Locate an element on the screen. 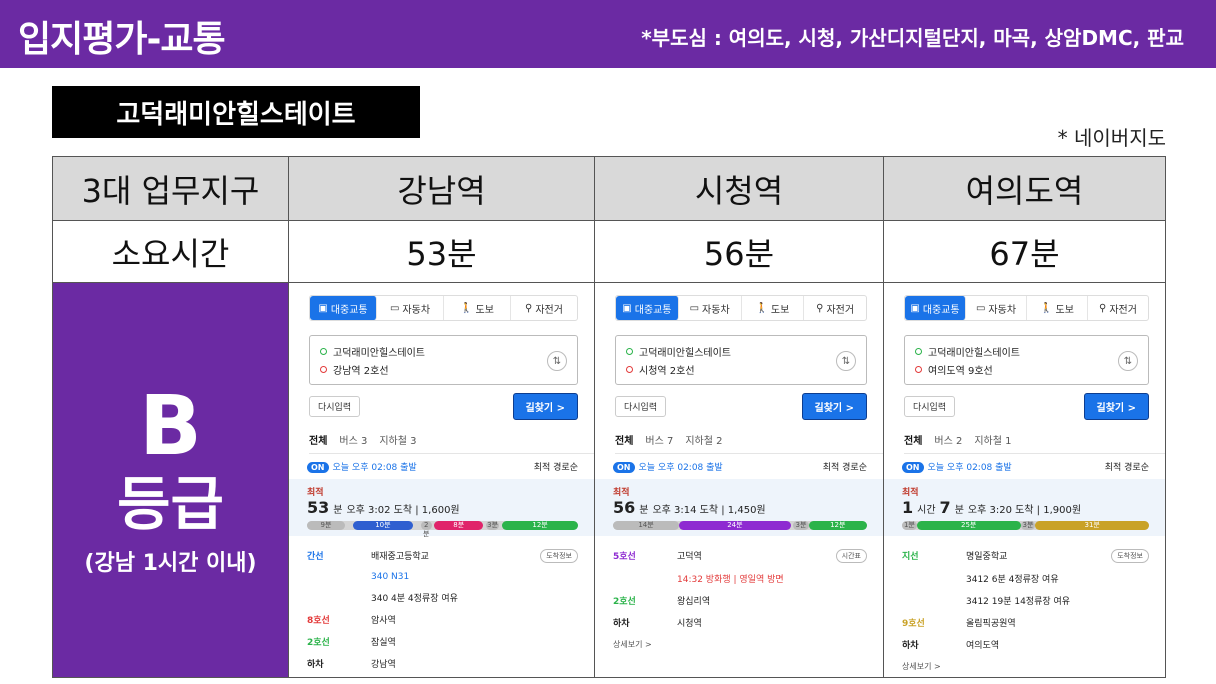  result-subtabs: 전체 버스 2 지하철 1 is located at coordinates (1034, 443).